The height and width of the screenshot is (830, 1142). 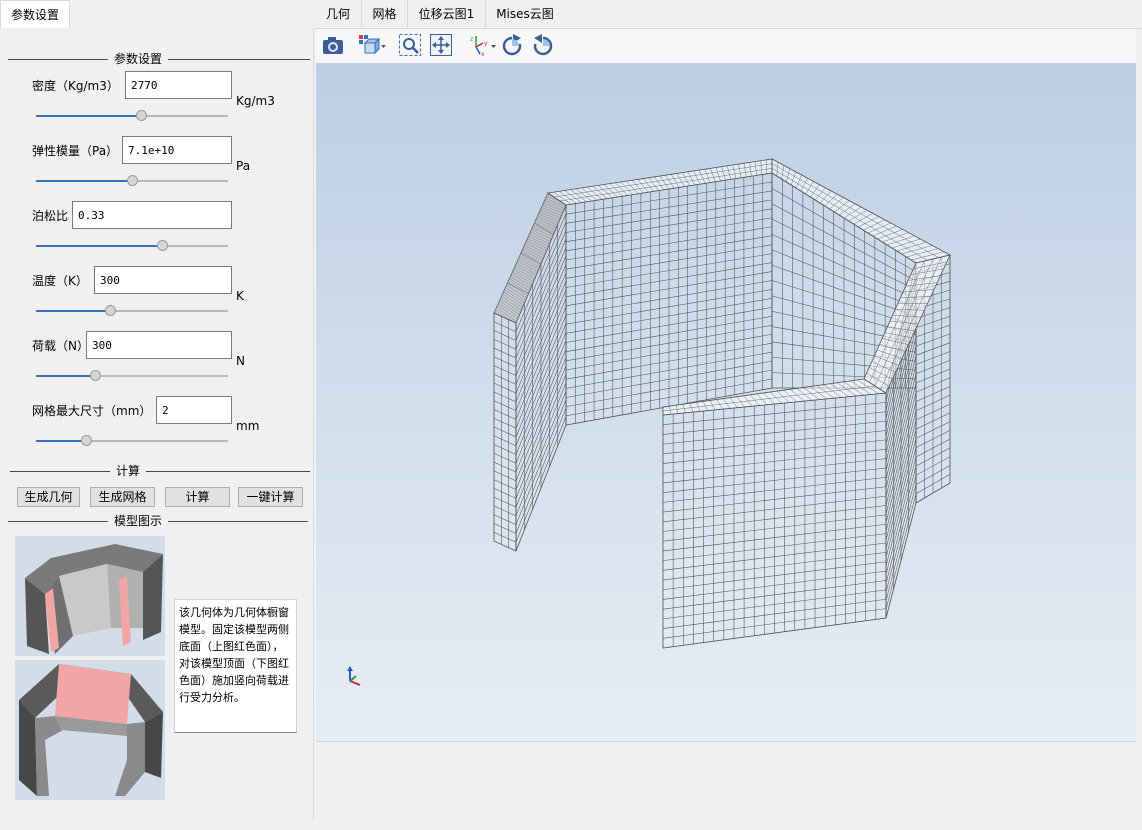 I want to click on left-wall-edge, so click(x=505, y=432).